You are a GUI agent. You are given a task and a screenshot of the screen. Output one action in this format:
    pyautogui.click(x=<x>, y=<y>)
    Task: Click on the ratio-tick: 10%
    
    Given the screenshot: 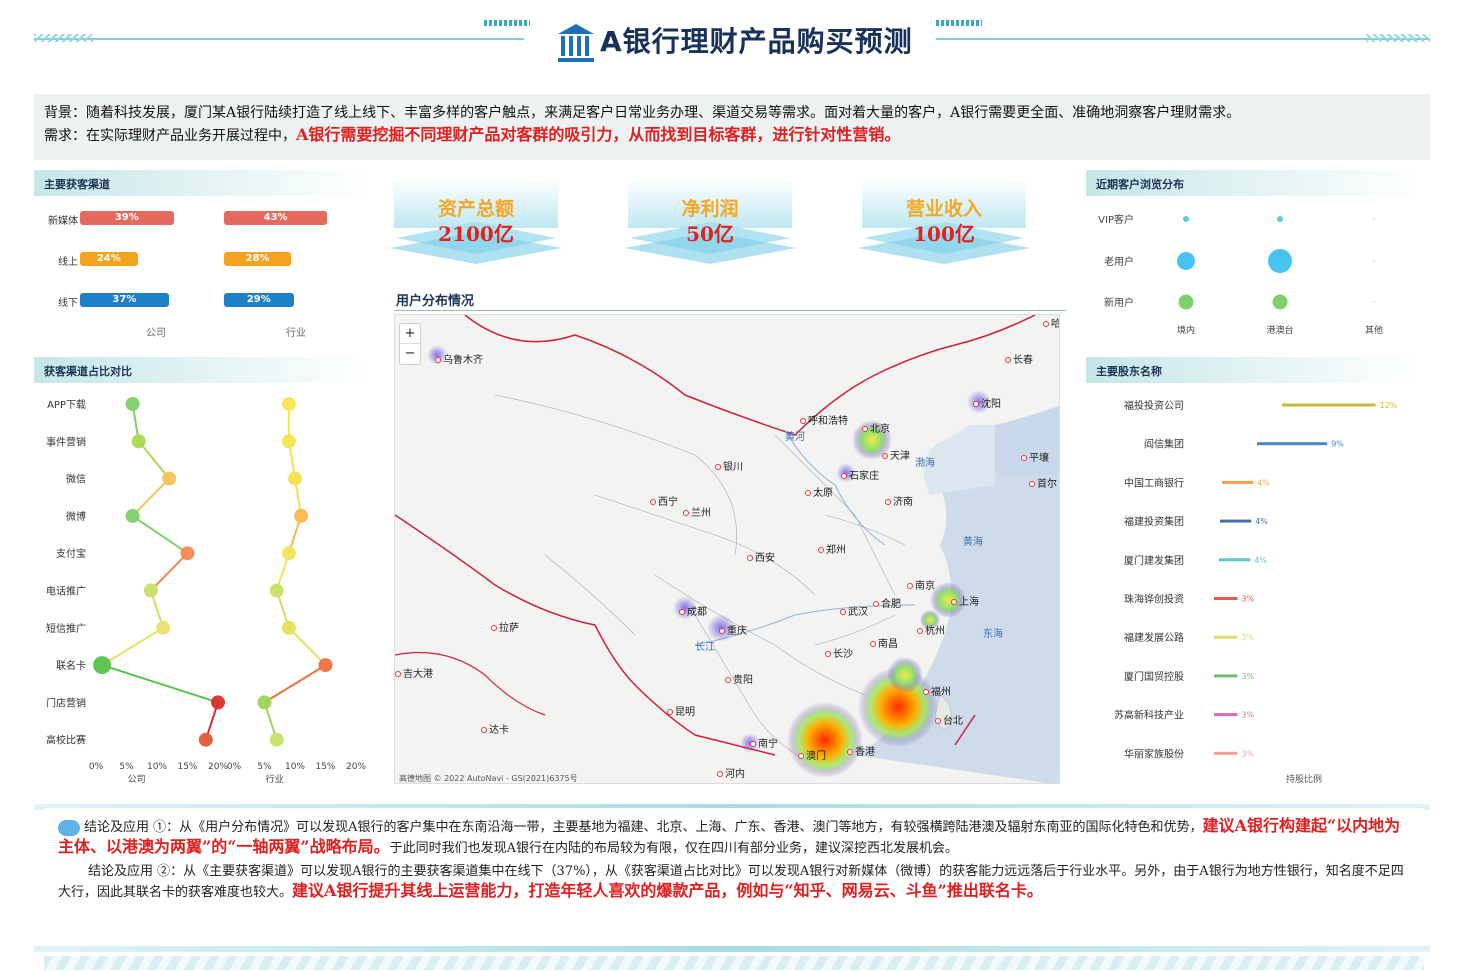 What is the action you would take?
    pyautogui.click(x=295, y=767)
    